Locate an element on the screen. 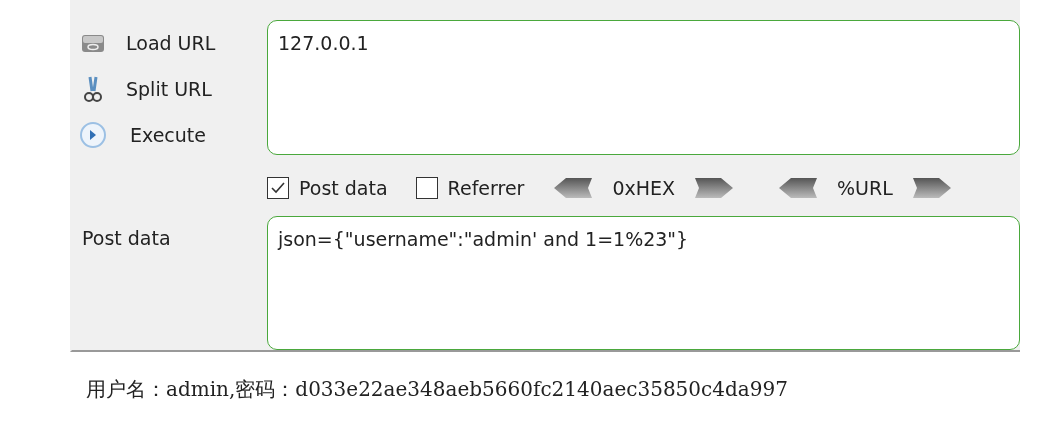  encoder-label: %URL is located at coordinates (865, 188).